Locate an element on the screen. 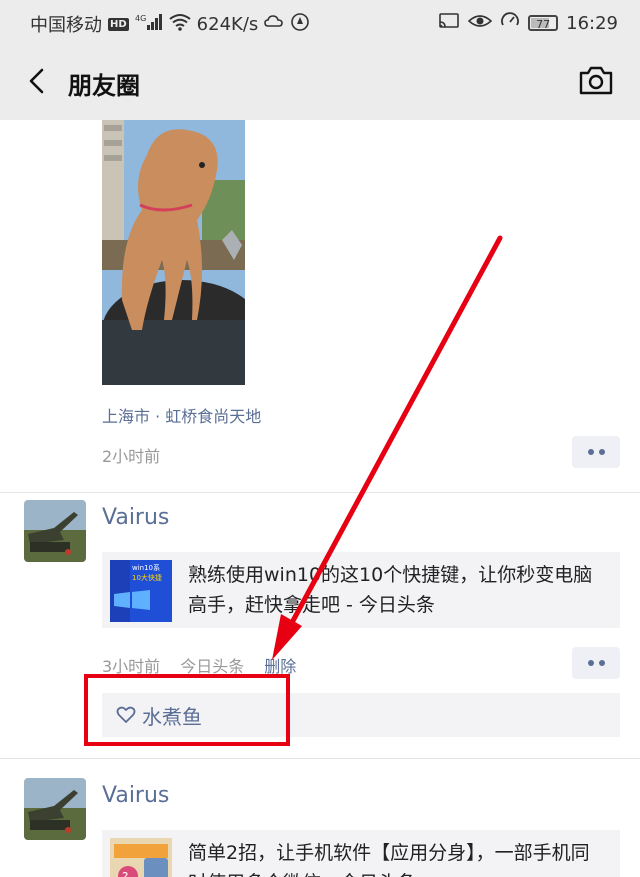 Image resolution: width=640 pixels, height=877 pixels. article-title: 熟练使用win10的这10个快捷键，让你秒变电脑高手，赶快拿走吧 - 今日头条 is located at coordinates (390, 590).